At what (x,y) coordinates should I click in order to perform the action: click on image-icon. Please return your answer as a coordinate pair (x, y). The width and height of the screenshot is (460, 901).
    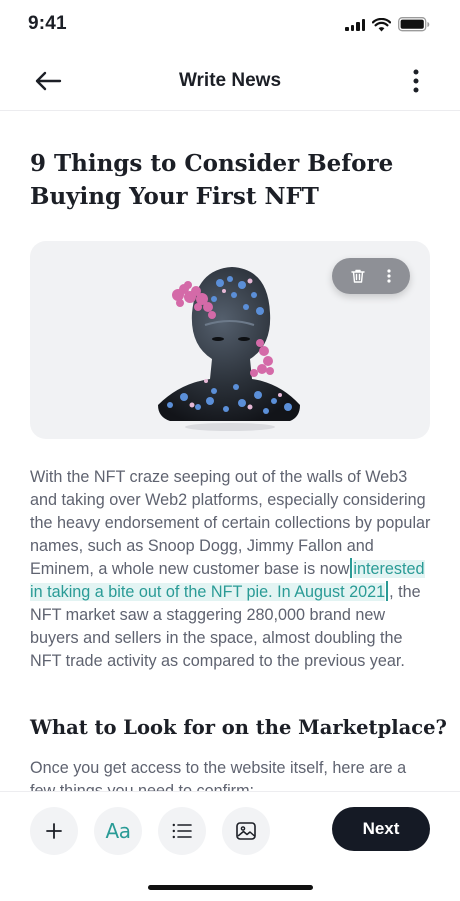
    Looking at the image, I should click on (246, 831).